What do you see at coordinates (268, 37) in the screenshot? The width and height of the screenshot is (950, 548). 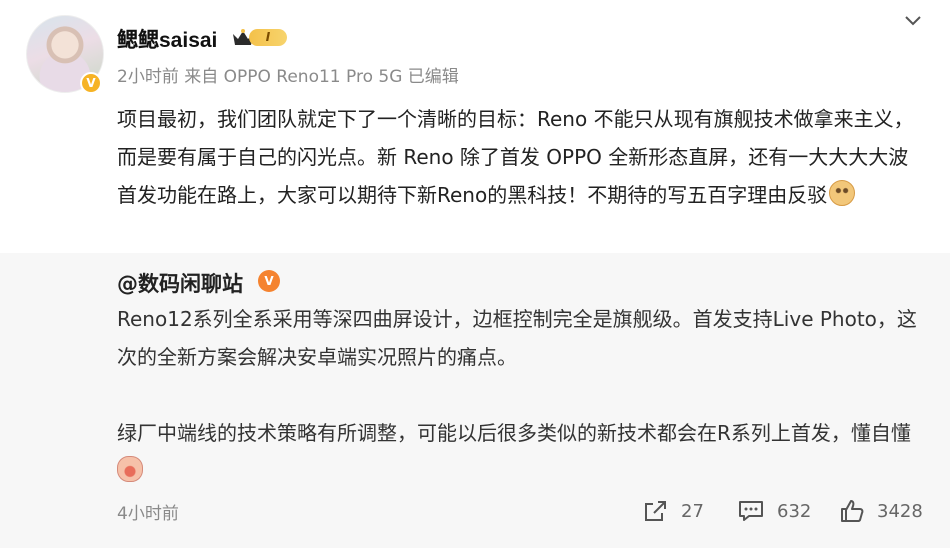 I see `level-label: I` at bounding box center [268, 37].